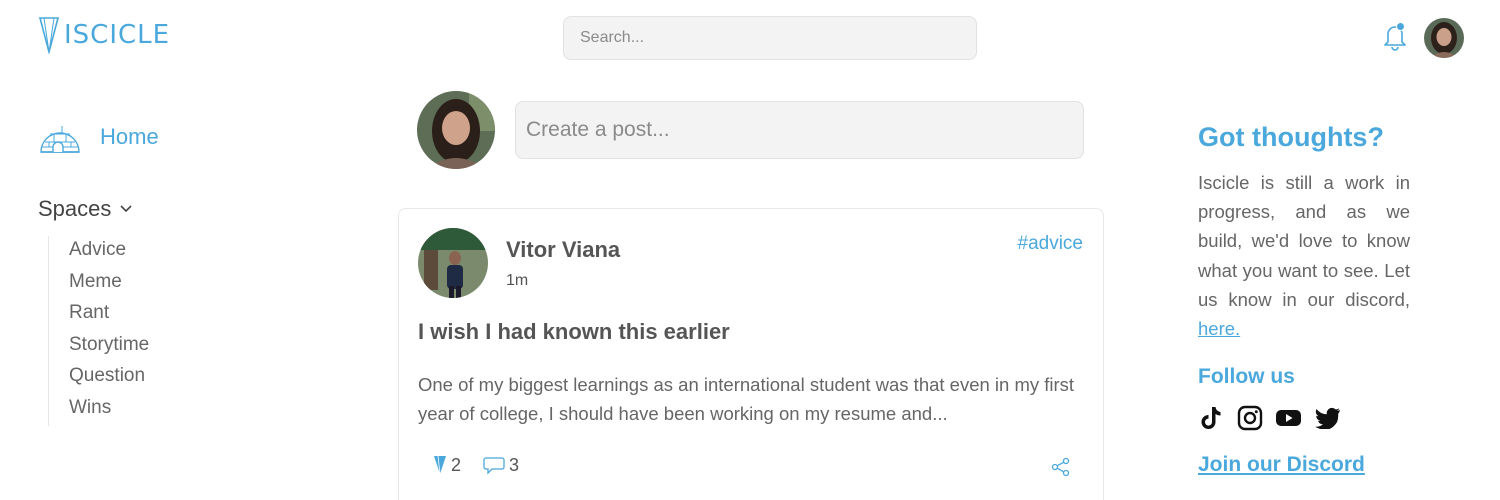 This screenshot has height=500, width=1500. I want to click on join-discord-link: Join our Discord, so click(1281, 465).